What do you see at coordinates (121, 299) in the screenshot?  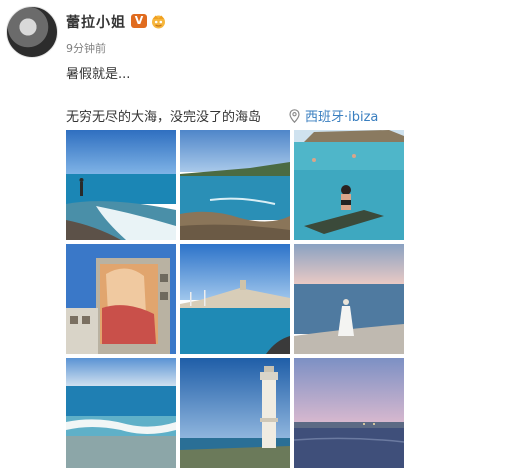 I see `photo-mural-building` at bounding box center [121, 299].